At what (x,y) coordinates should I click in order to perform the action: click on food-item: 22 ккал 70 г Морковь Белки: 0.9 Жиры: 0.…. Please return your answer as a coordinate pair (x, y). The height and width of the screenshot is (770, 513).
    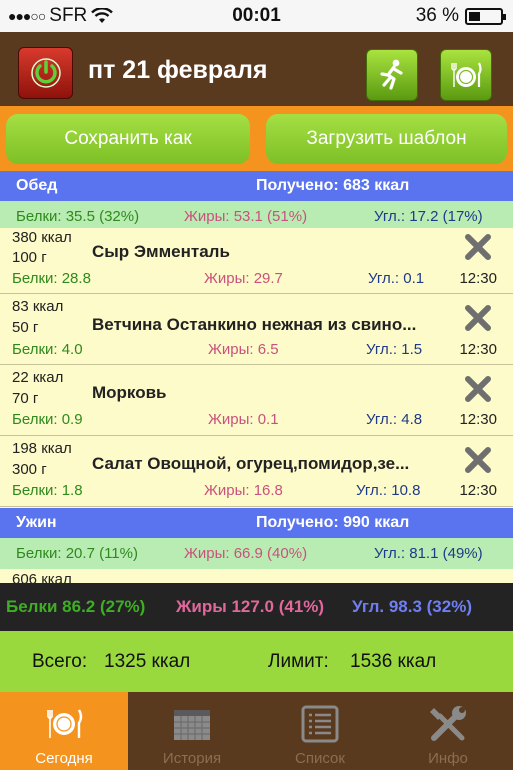
    Looking at the image, I should click on (256, 401).